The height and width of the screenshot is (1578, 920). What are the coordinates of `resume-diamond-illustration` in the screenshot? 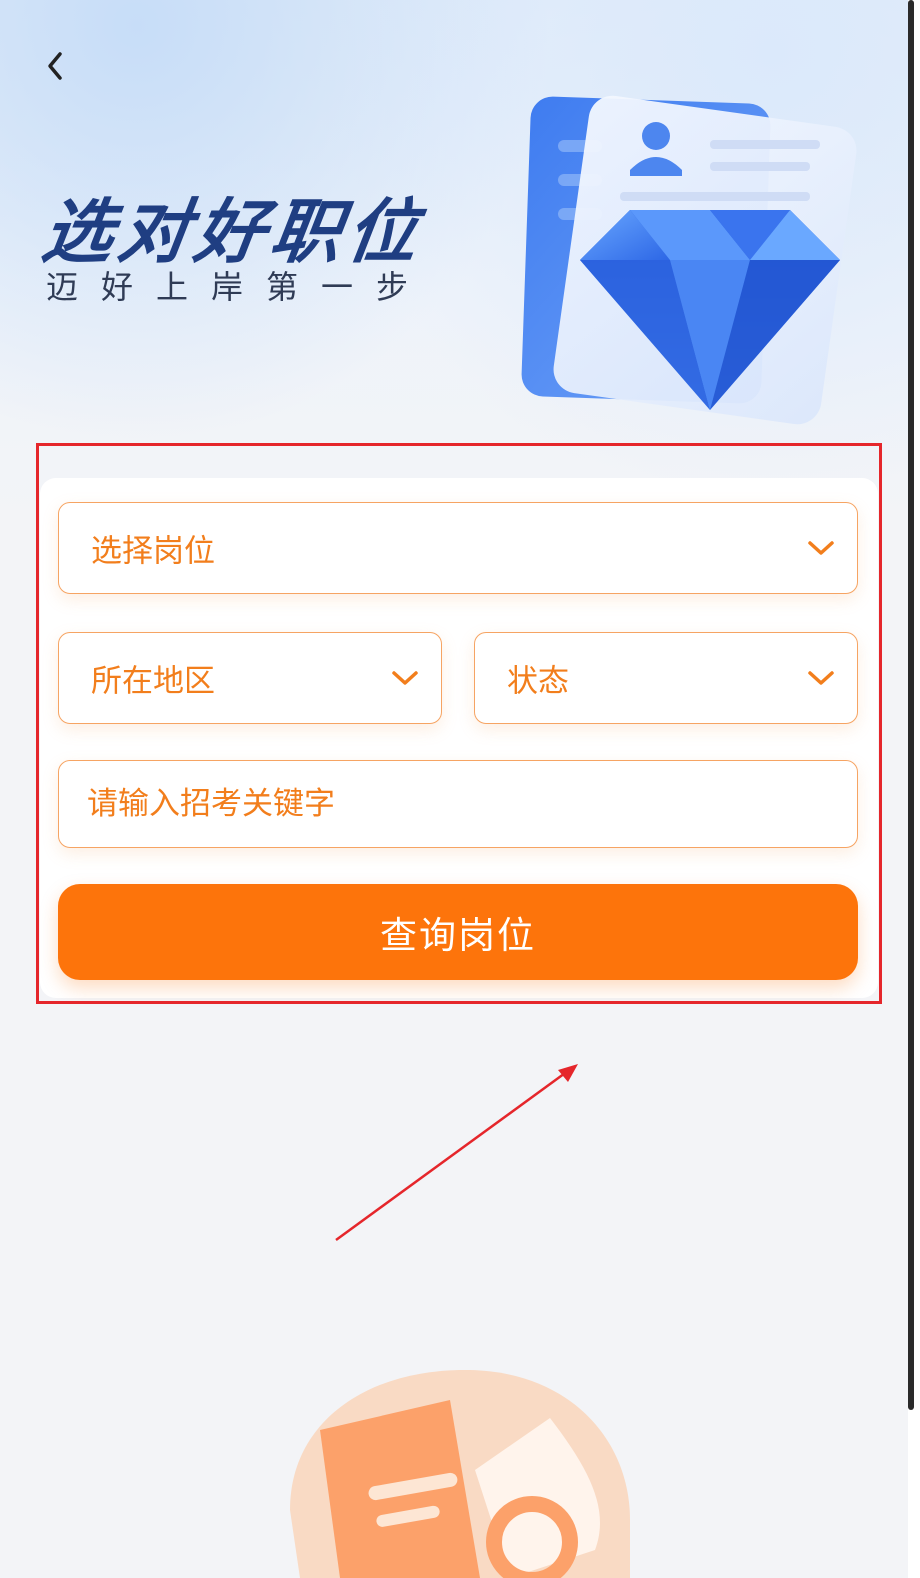 It's located at (689, 260).